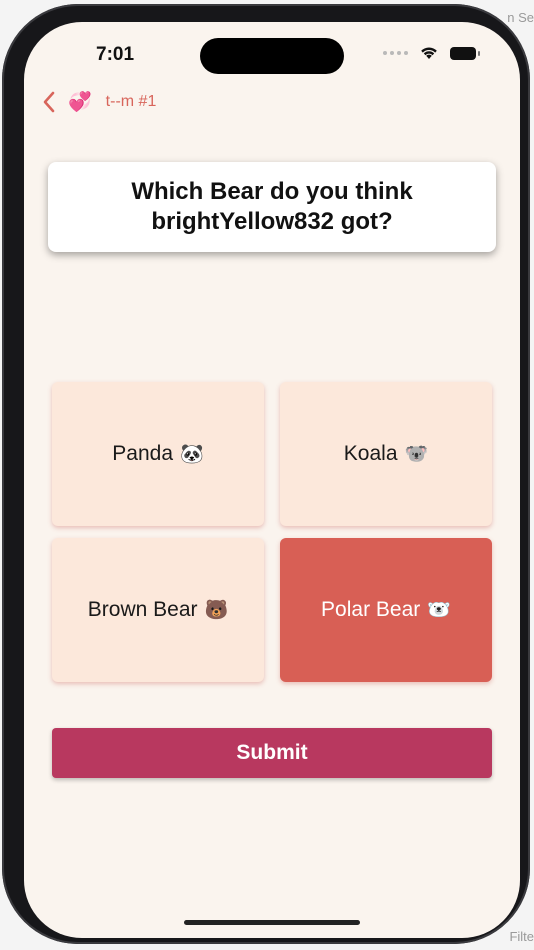  Describe the element at coordinates (521, 936) in the screenshot. I see `desktop-partial-text: Filte` at that location.